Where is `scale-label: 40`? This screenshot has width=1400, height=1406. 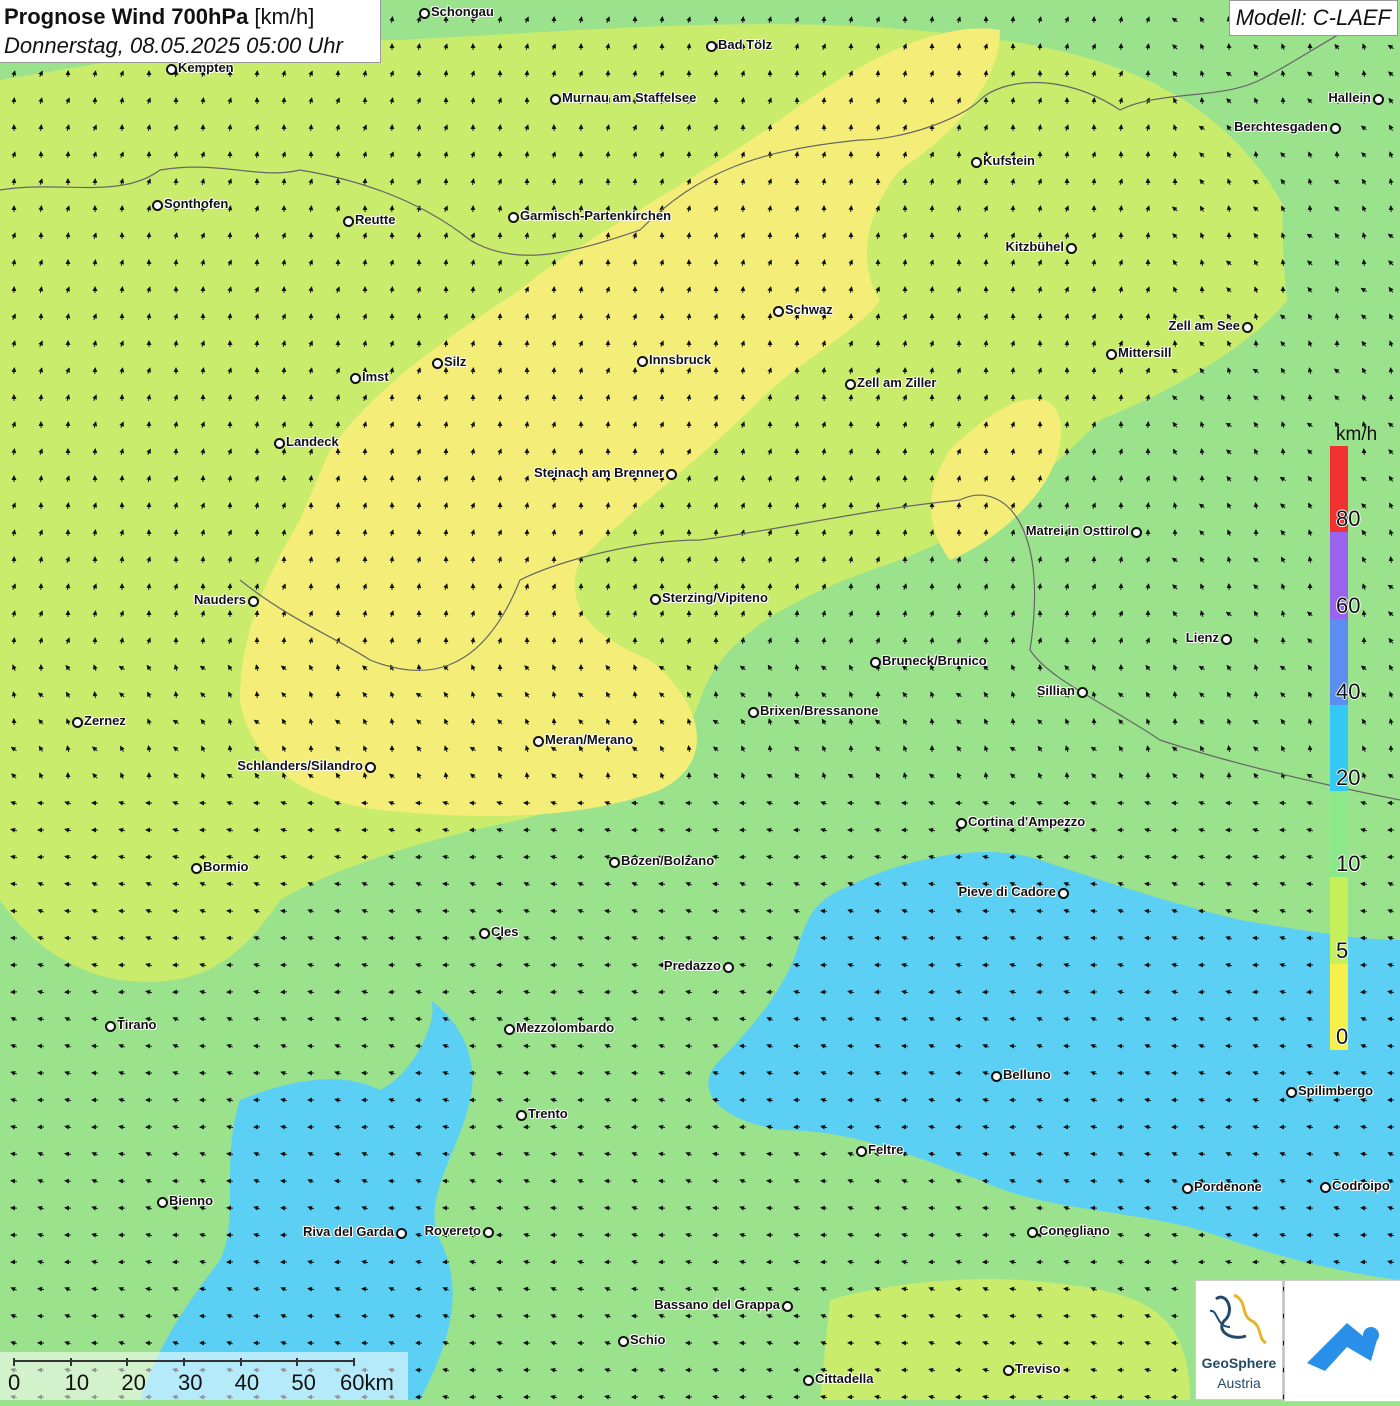
scale-label: 40 is located at coordinates (247, 1383).